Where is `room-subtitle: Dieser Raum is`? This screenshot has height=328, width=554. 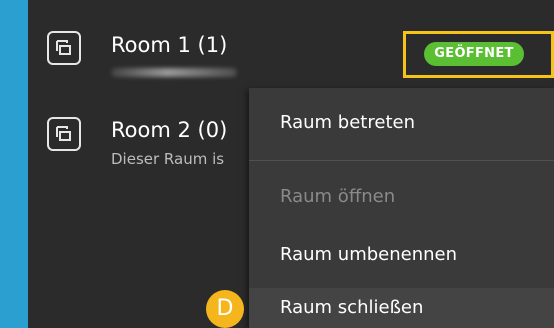 room-subtitle: Dieser Raum is is located at coordinates (168, 159).